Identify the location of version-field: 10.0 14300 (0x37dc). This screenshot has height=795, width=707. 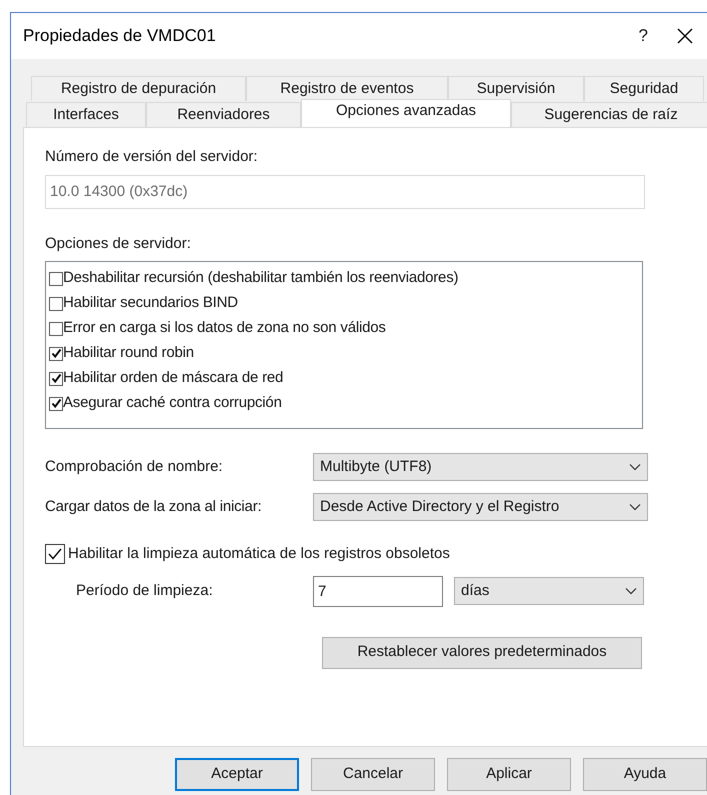
(345, 191).